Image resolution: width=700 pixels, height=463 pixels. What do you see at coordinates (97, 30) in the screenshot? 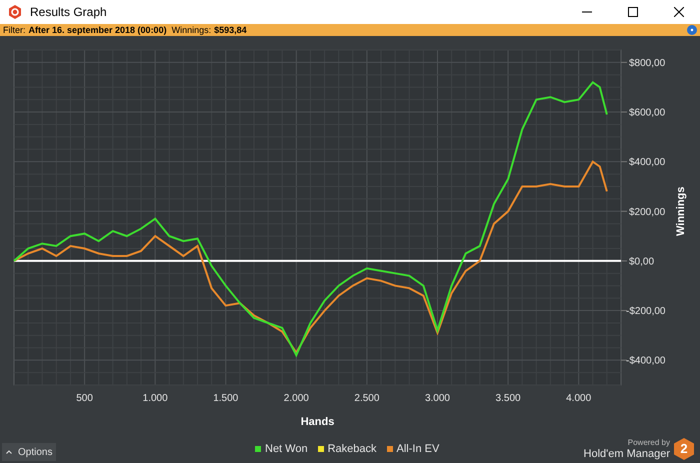
I see `filter-value: After 16. september 2018 (00:00)` at bounding box center [97, 30].